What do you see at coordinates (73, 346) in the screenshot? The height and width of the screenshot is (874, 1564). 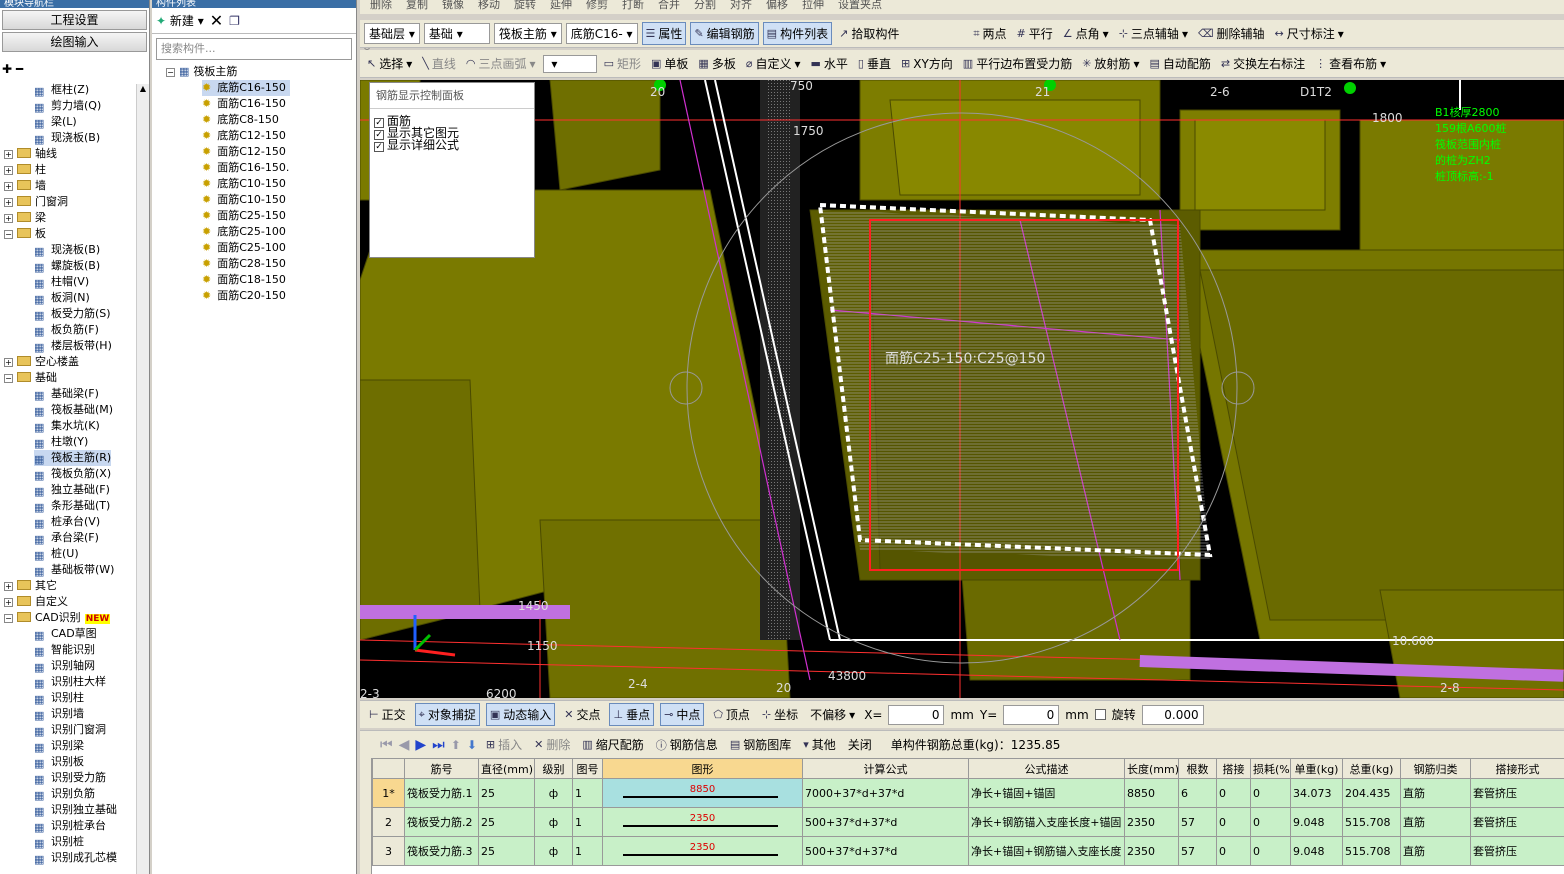 I see `nav-item: ▦ 楼层板带(H)` at bounding box center [73, 346].